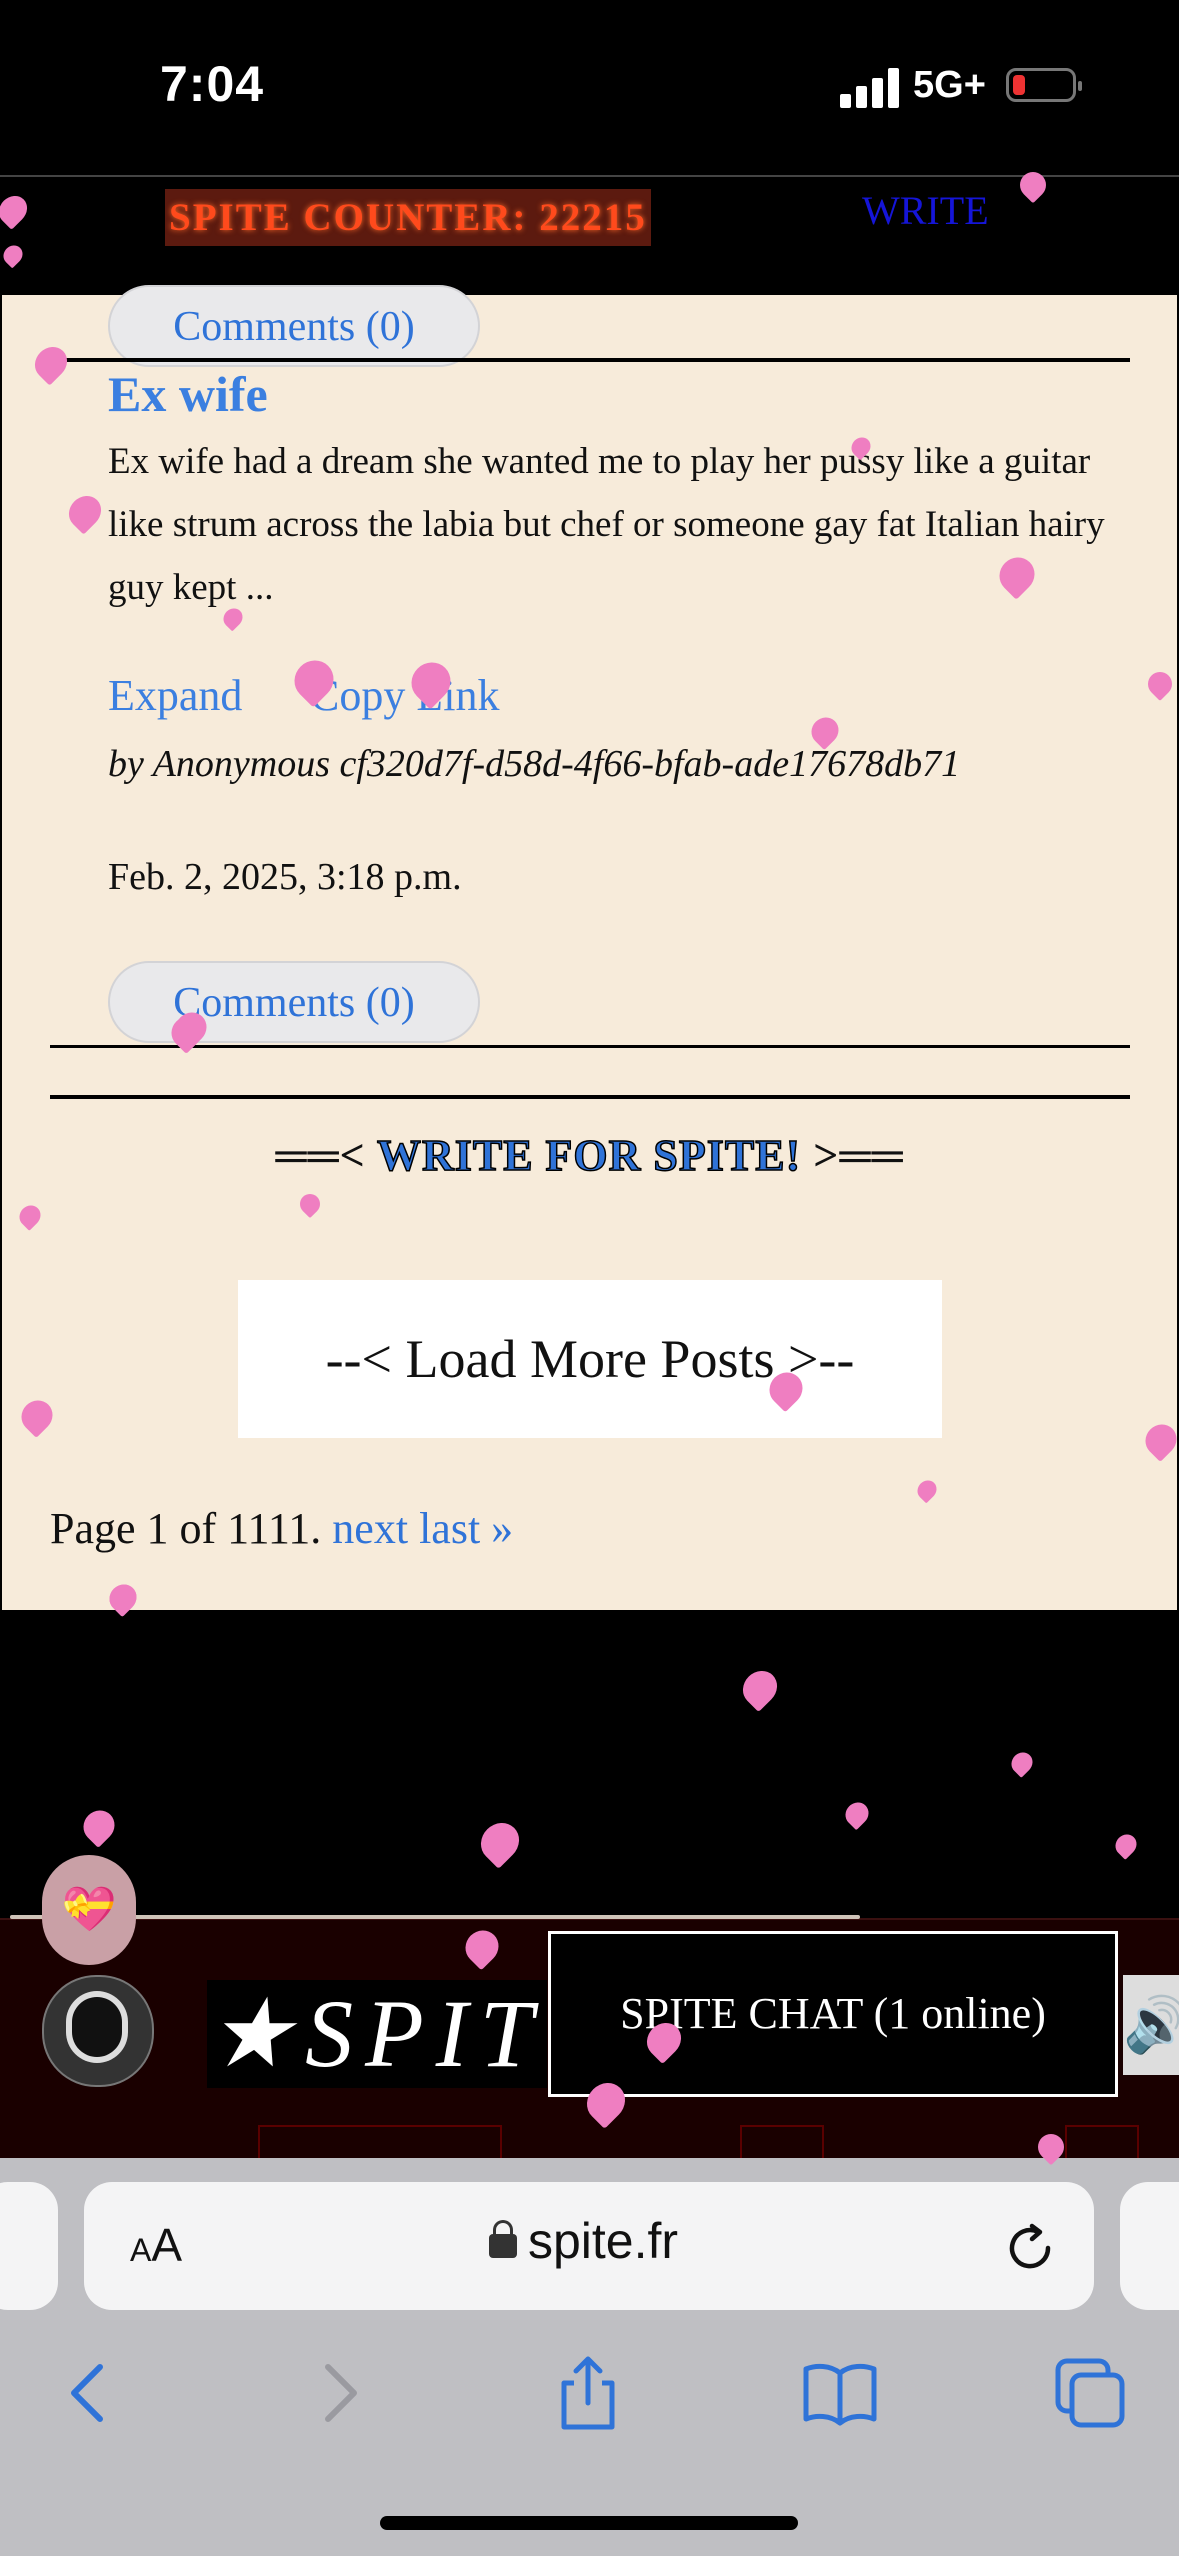 The width and height of the screenshot is (1179, 2556). I want to click on site-header: SPITE COUNTER: 22215 WRITE, so click(589, 236).